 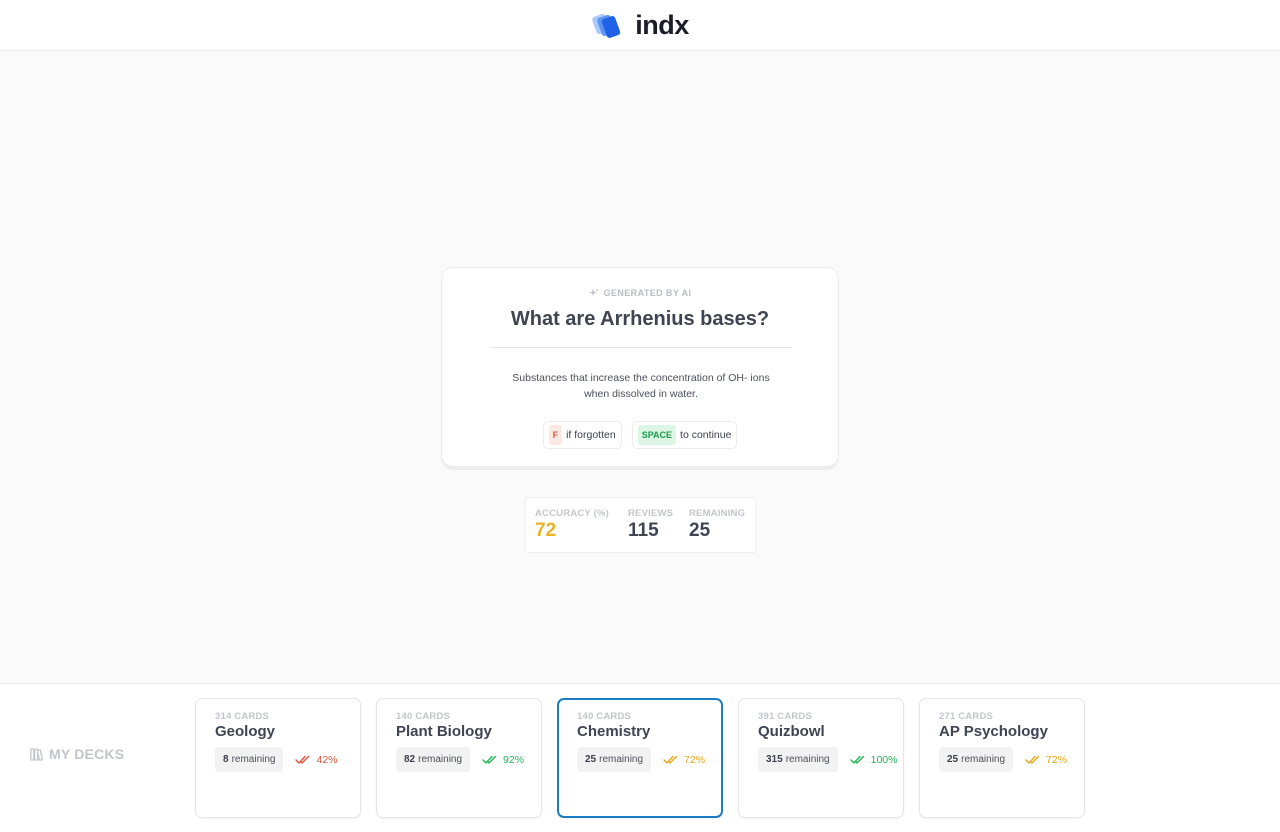 I want to click on deck-card-count: 391 CARDS, so click(x=785, y=716).